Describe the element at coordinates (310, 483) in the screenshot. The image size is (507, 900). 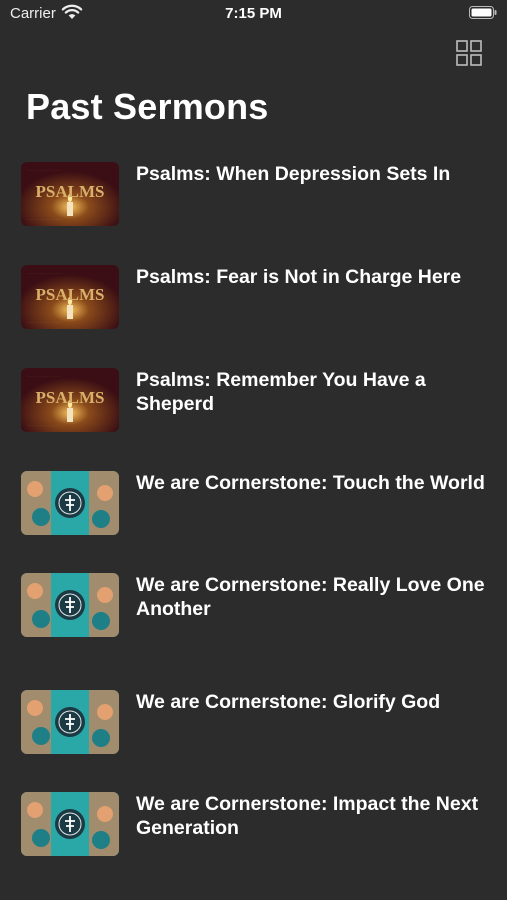
I see `sermon-title: We are Cornerstone: Touch the World` at that location.